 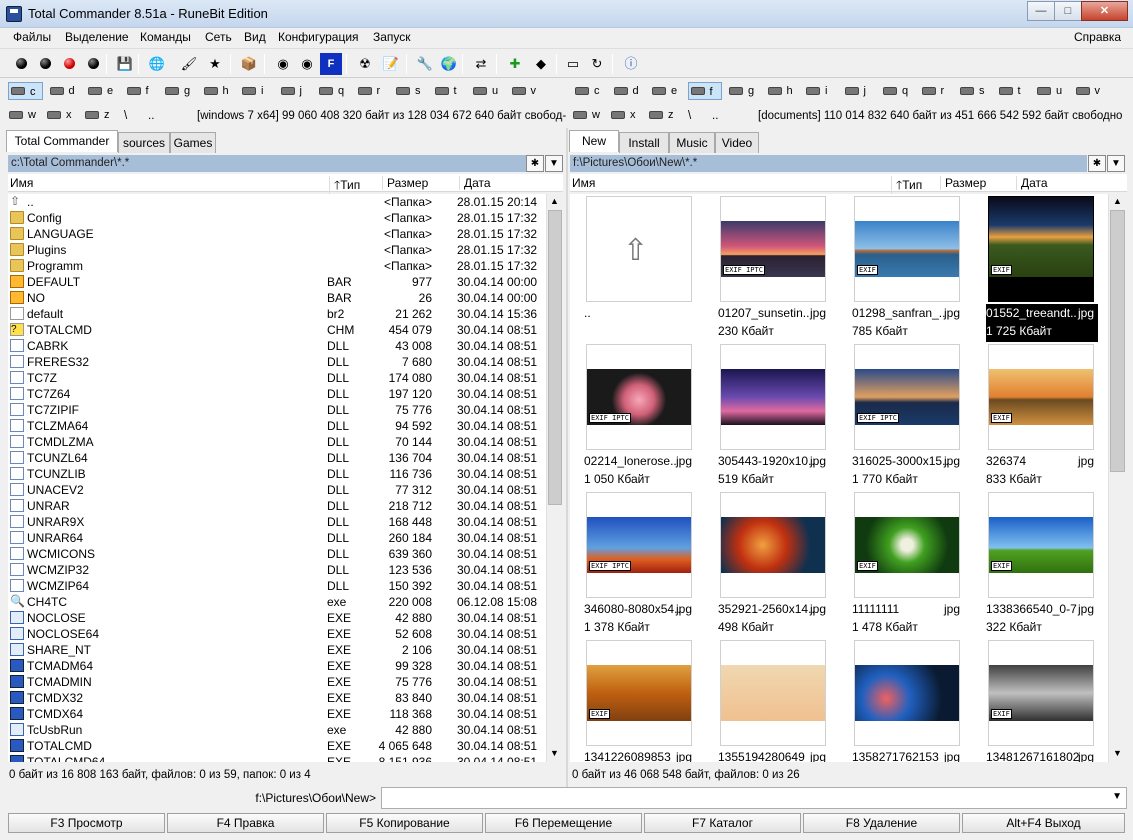 What do you see at coordinates (1068, 11) in the screenshot?
I see `maximize-button: □` at bounding box center [1068, 11].